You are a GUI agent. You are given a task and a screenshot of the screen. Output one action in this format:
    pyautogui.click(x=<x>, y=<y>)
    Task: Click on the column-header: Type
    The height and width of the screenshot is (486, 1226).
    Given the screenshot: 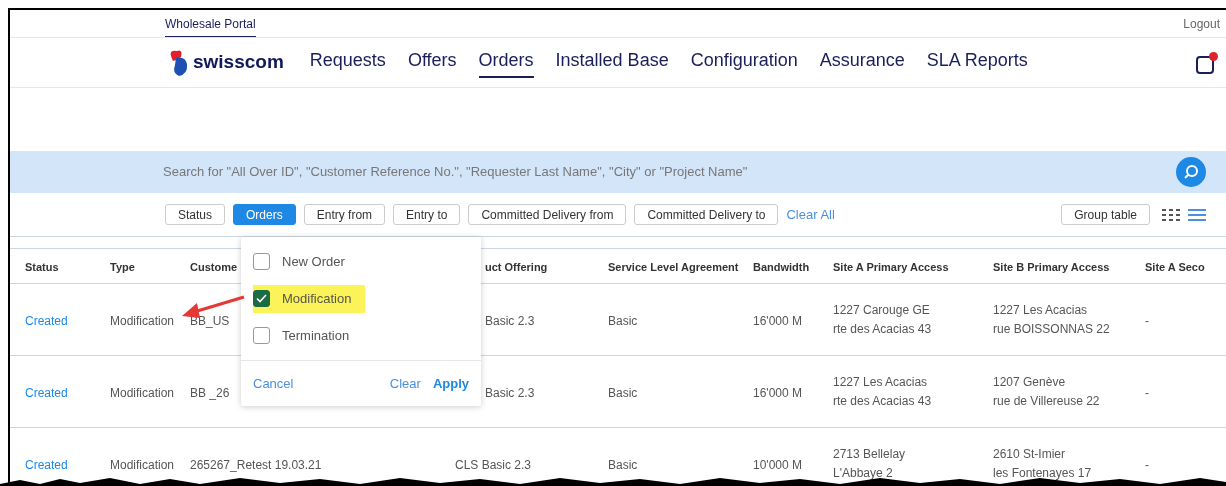 What is the action you would take?
    pyautogui.click(x=122, y=267)
    